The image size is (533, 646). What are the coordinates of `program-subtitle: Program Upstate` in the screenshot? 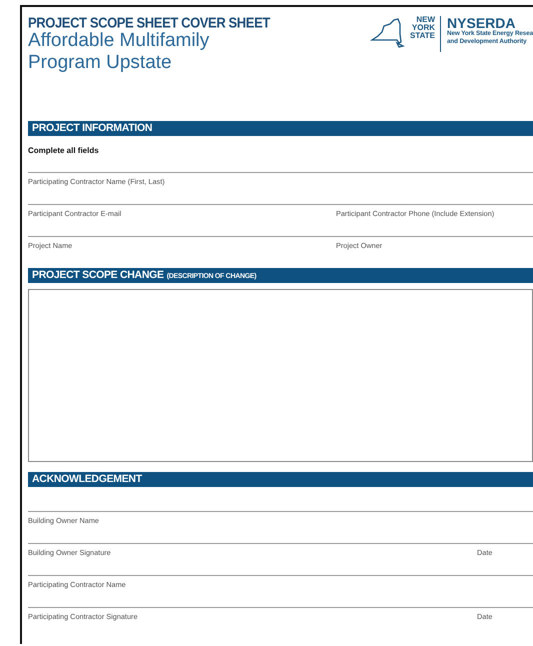 It's located at (100, 63).